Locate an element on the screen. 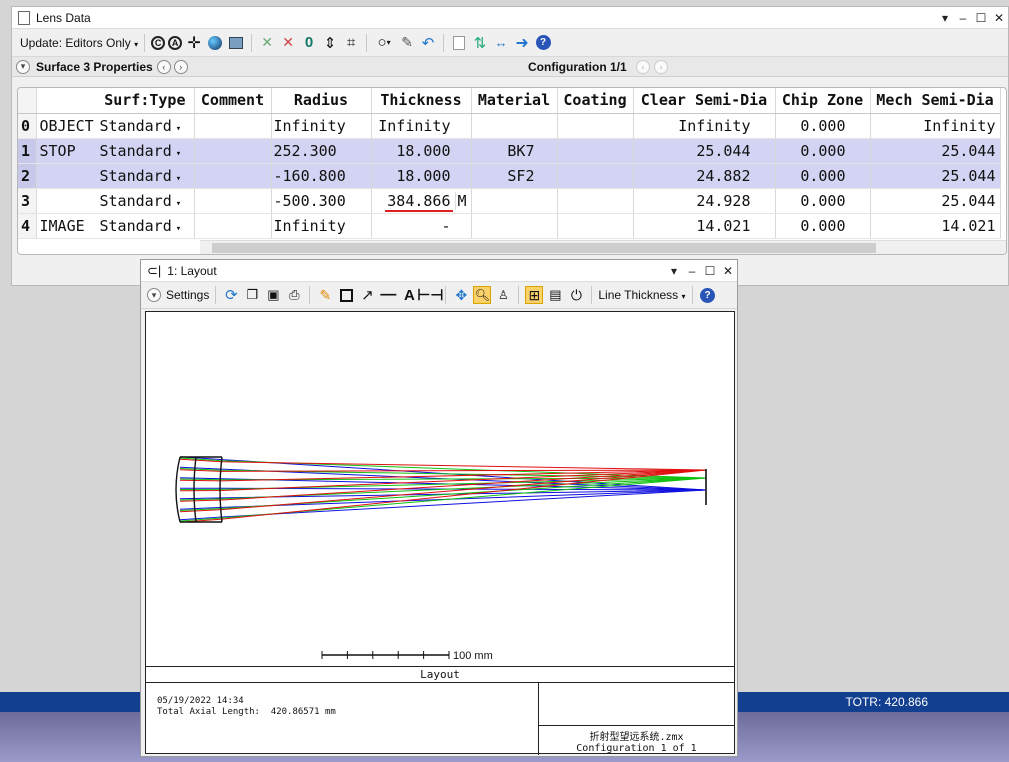  pan-icon: ✥ is located at coordinates (461, 295).